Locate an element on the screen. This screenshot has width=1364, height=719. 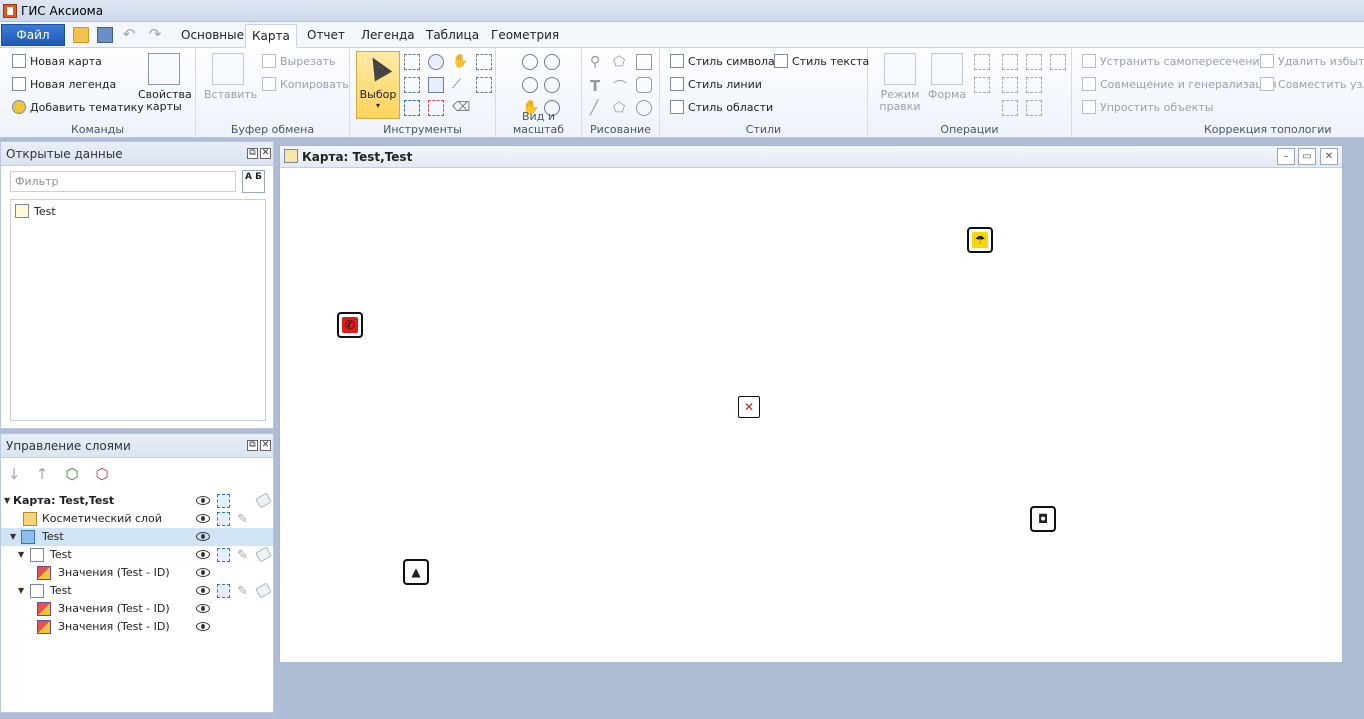
clip-icon is located at coordinates (1058, 62).